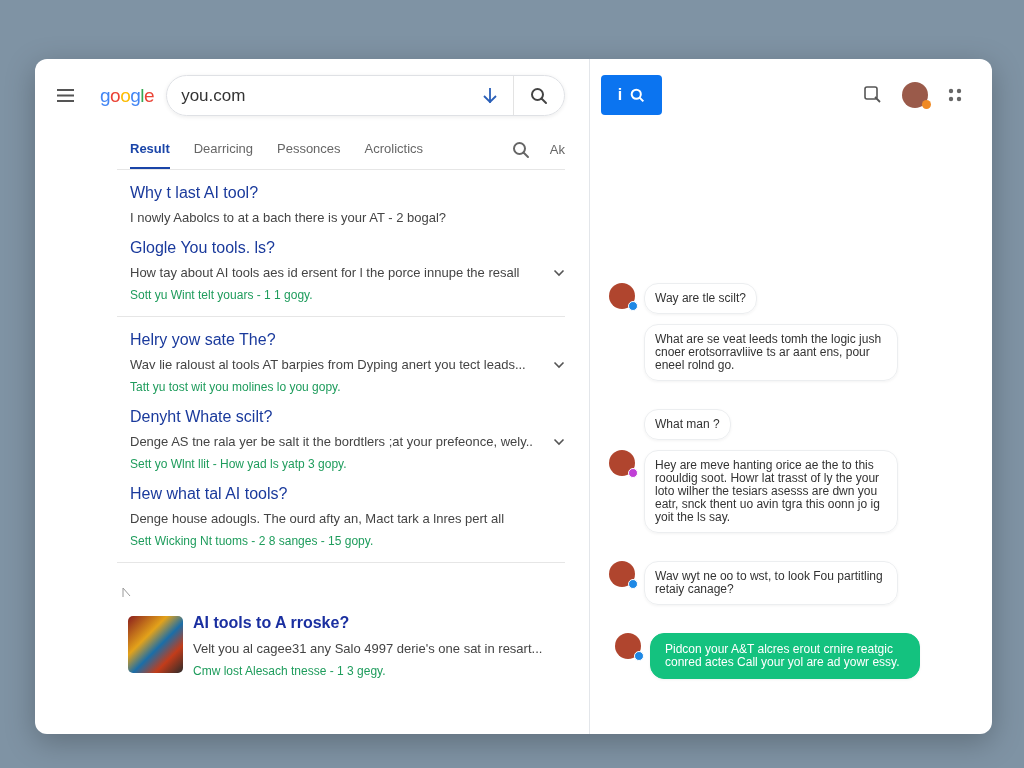  Describe the element at coordinates (347, 417) in the screenshot. I see `result-title: Denyht Whate scilt?` at that location.